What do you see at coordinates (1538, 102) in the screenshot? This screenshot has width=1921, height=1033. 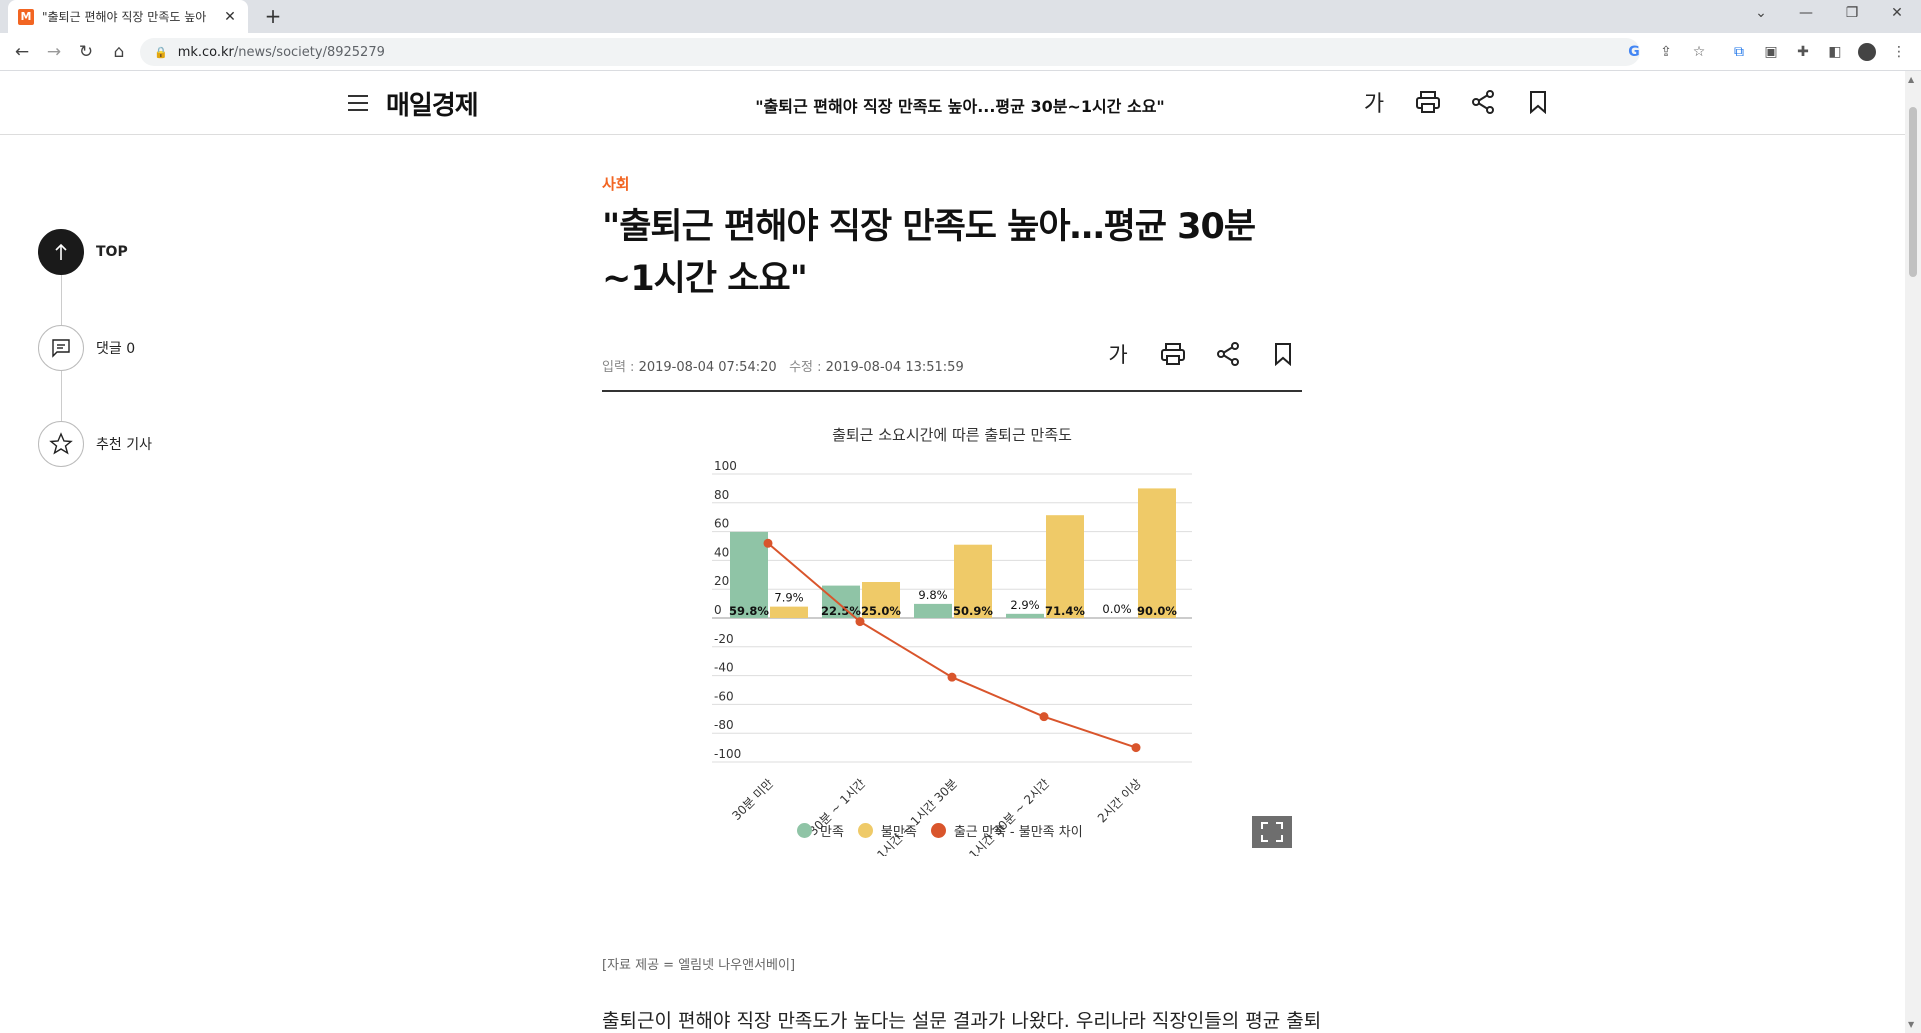 I see `bookmark-icon` at bounding box center [1538, 102].